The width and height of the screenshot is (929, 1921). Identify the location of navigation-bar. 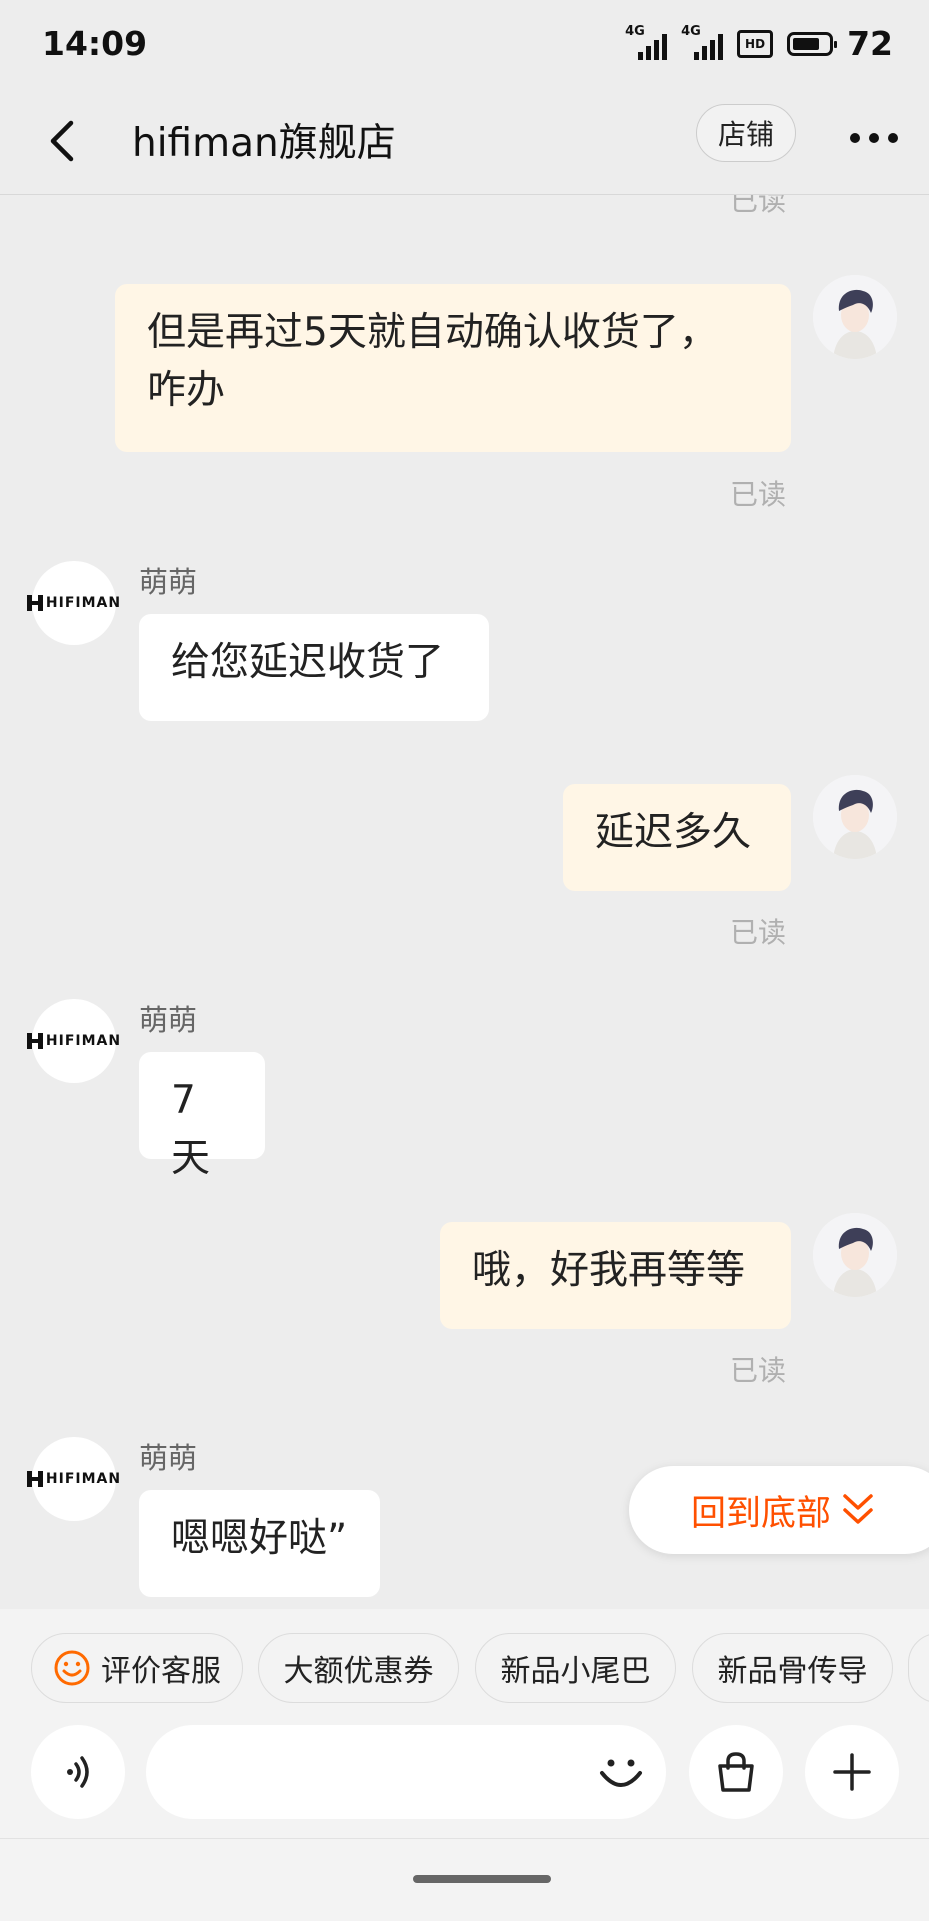
(464, 1879).